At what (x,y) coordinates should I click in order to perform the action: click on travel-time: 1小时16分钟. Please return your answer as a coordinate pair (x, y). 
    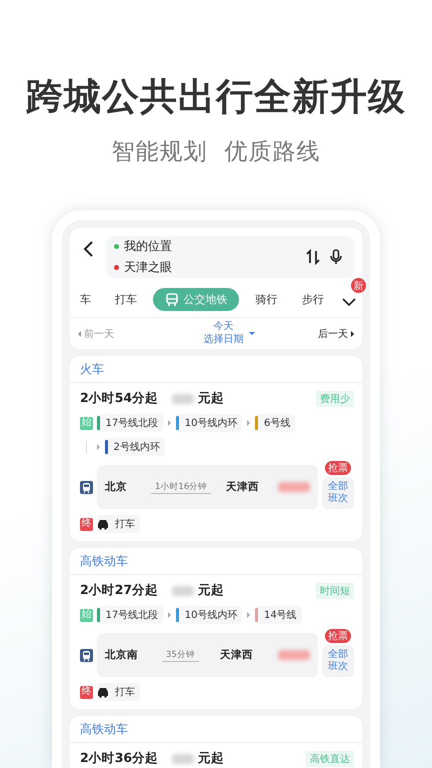
    Looking at the image, I should click on (181, 487).